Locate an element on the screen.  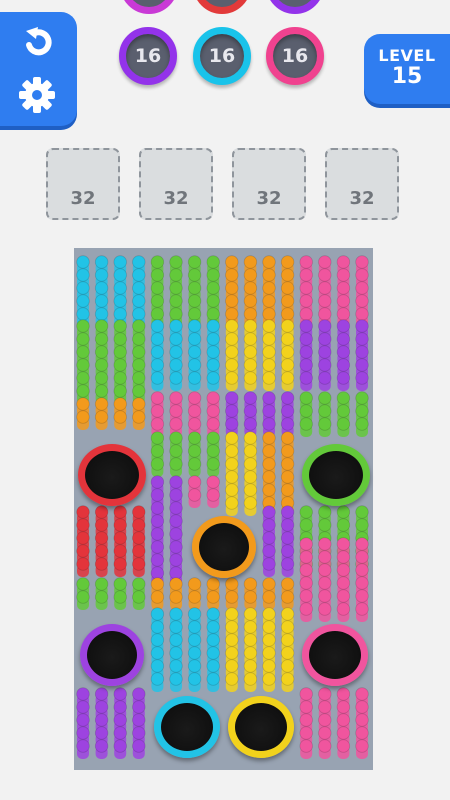
level-label: LEVEL is located at coordinates (407, 55).